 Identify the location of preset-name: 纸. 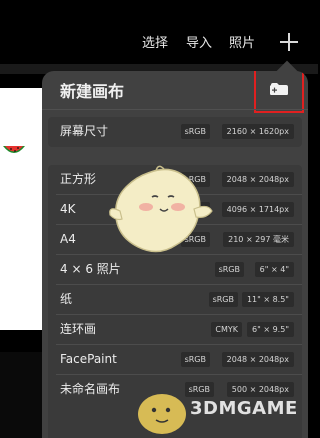
(66, 299).